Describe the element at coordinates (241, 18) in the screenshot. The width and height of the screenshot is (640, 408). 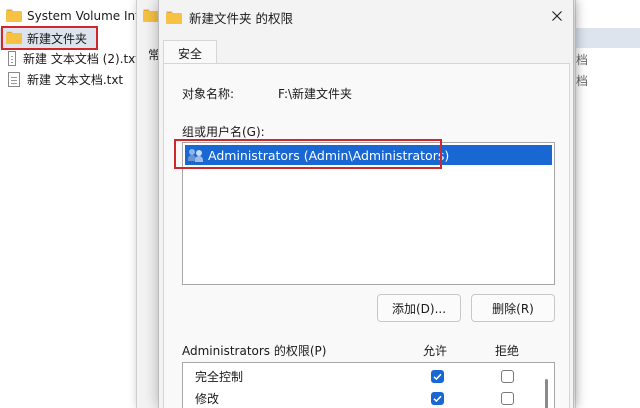
I see `dialog-title: 新建文件夹 的权限` at that location.